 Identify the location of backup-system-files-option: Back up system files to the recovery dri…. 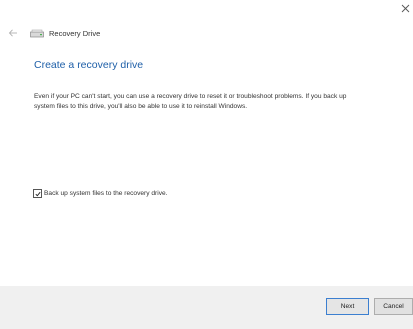
(100, 193).